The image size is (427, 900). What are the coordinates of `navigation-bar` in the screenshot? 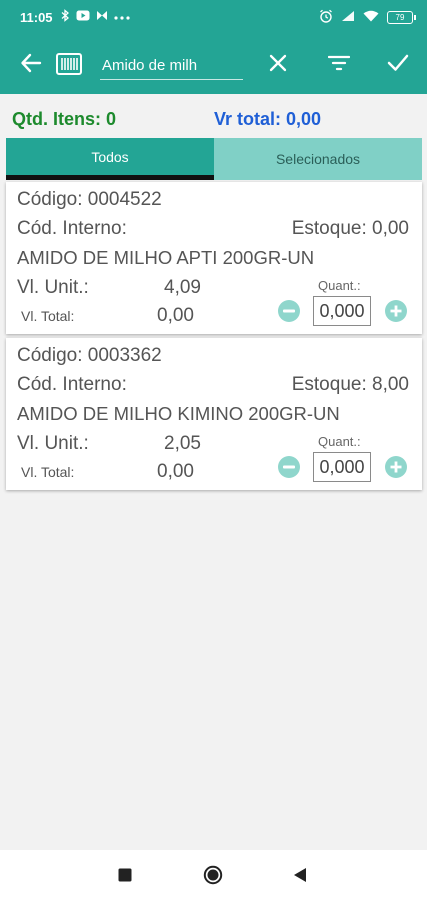 It's located at (213, 875).